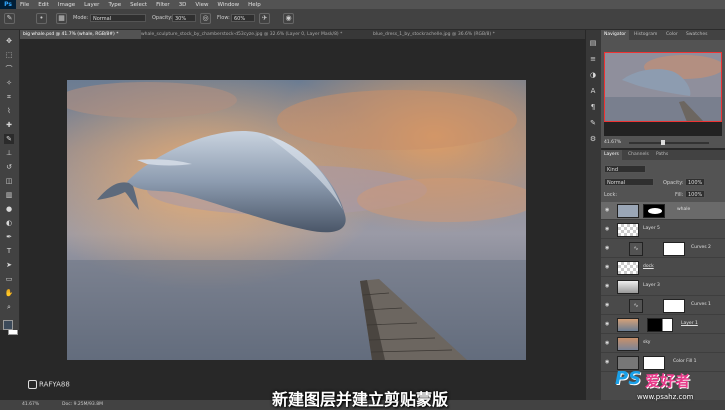 The width and height of the screenshot is (725, 410). What do you see at coordinates (593, 107) in the screenshot?
I see `paragraph-icon: ¶` at bounding box center [593, 107].